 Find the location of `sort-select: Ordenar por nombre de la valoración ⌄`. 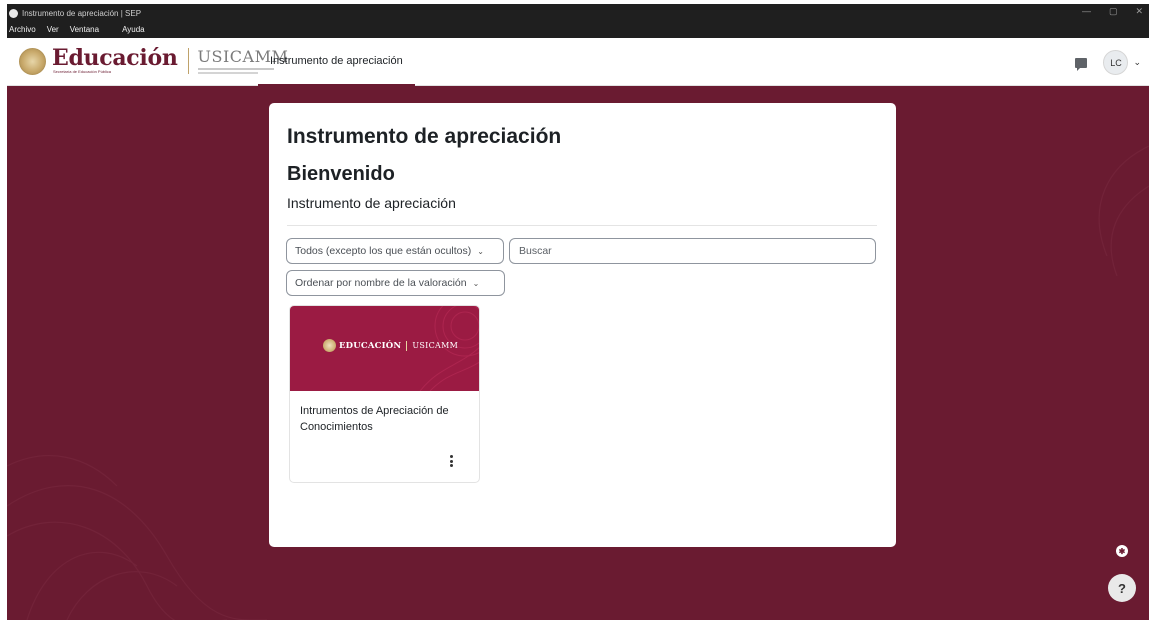

sort-select: Ordenar por nombre de la valoración ⌄ is located at coordinates (395, 283).